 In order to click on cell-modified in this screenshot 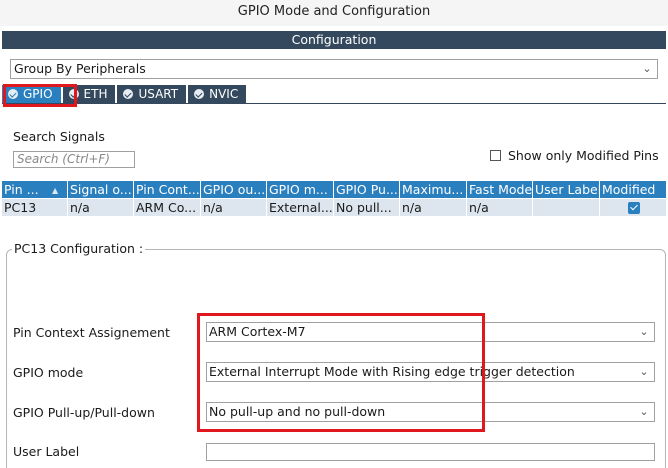, I will do `click(633, 207)`.